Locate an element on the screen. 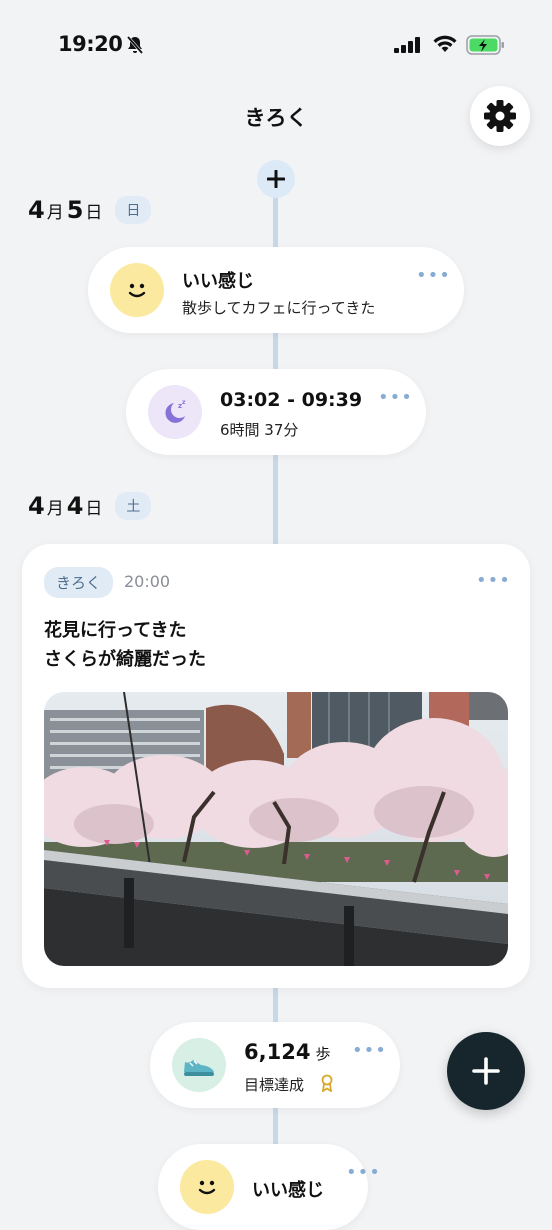 This screenshot has width=552, height=1230. settings-button is located at coordinates (500, 116).